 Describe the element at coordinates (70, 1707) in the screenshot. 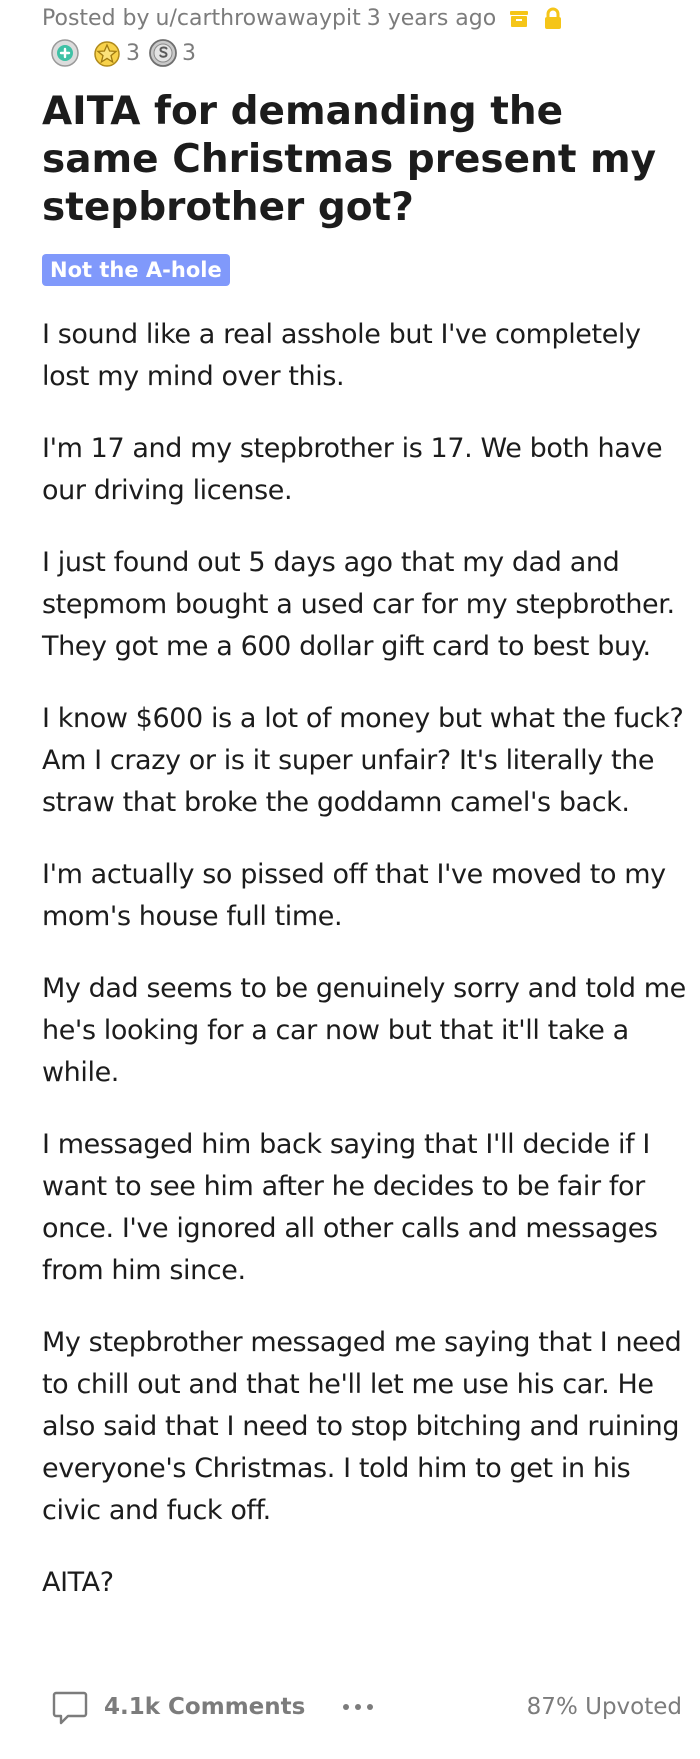

I see `comment-icon` at that location.